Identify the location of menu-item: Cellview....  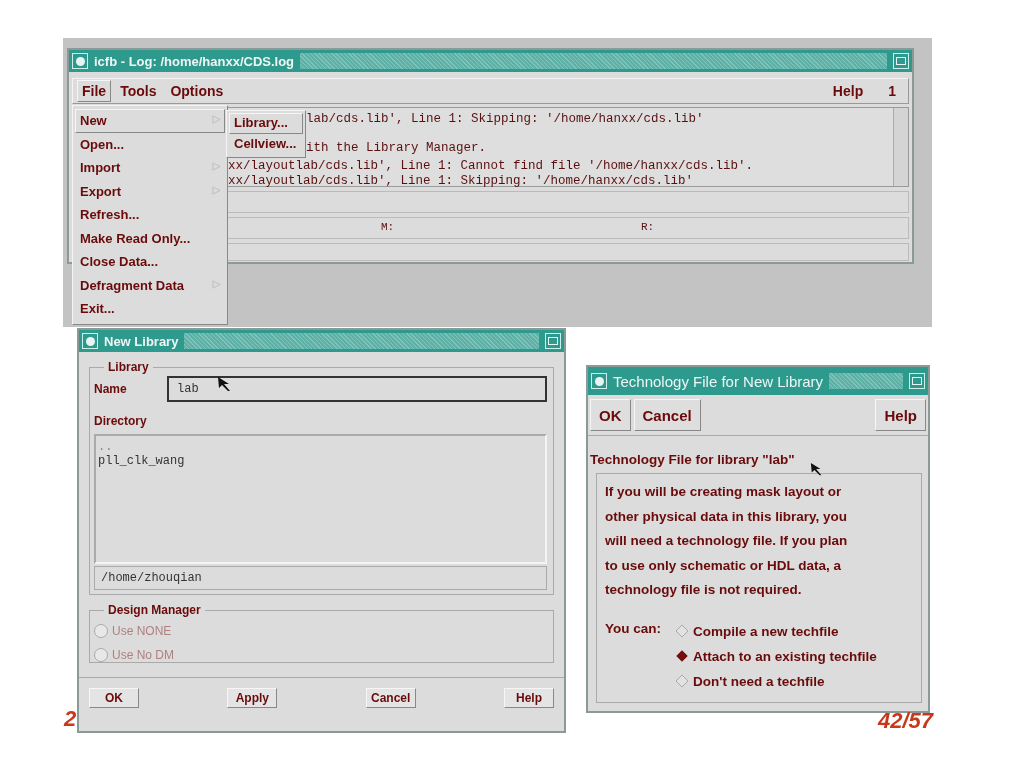
(266, 144).